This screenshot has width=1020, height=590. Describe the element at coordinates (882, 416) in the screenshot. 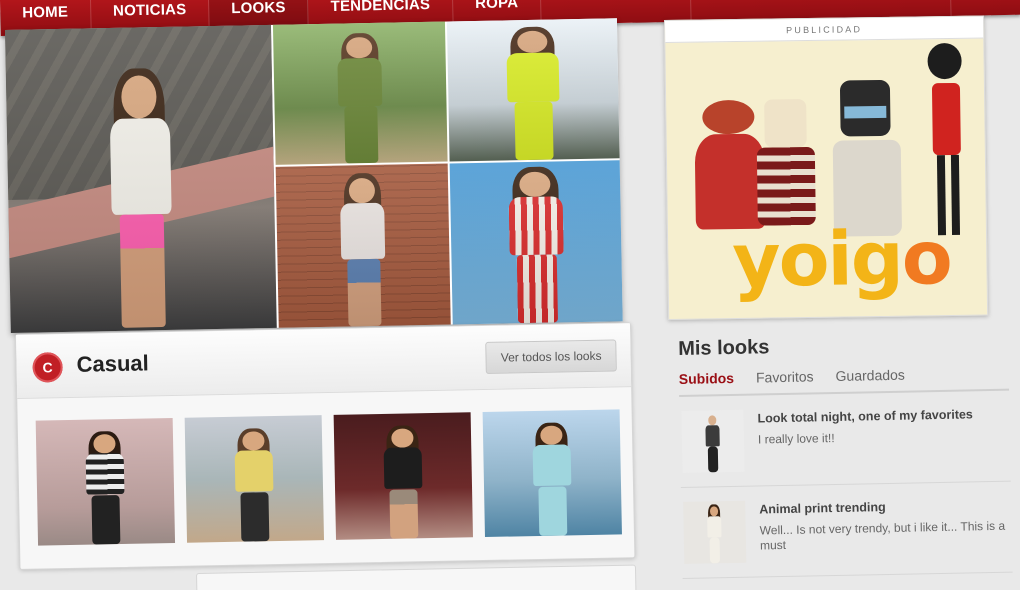

I see `look-item-title: Look total night, one of my favorites` at that location.